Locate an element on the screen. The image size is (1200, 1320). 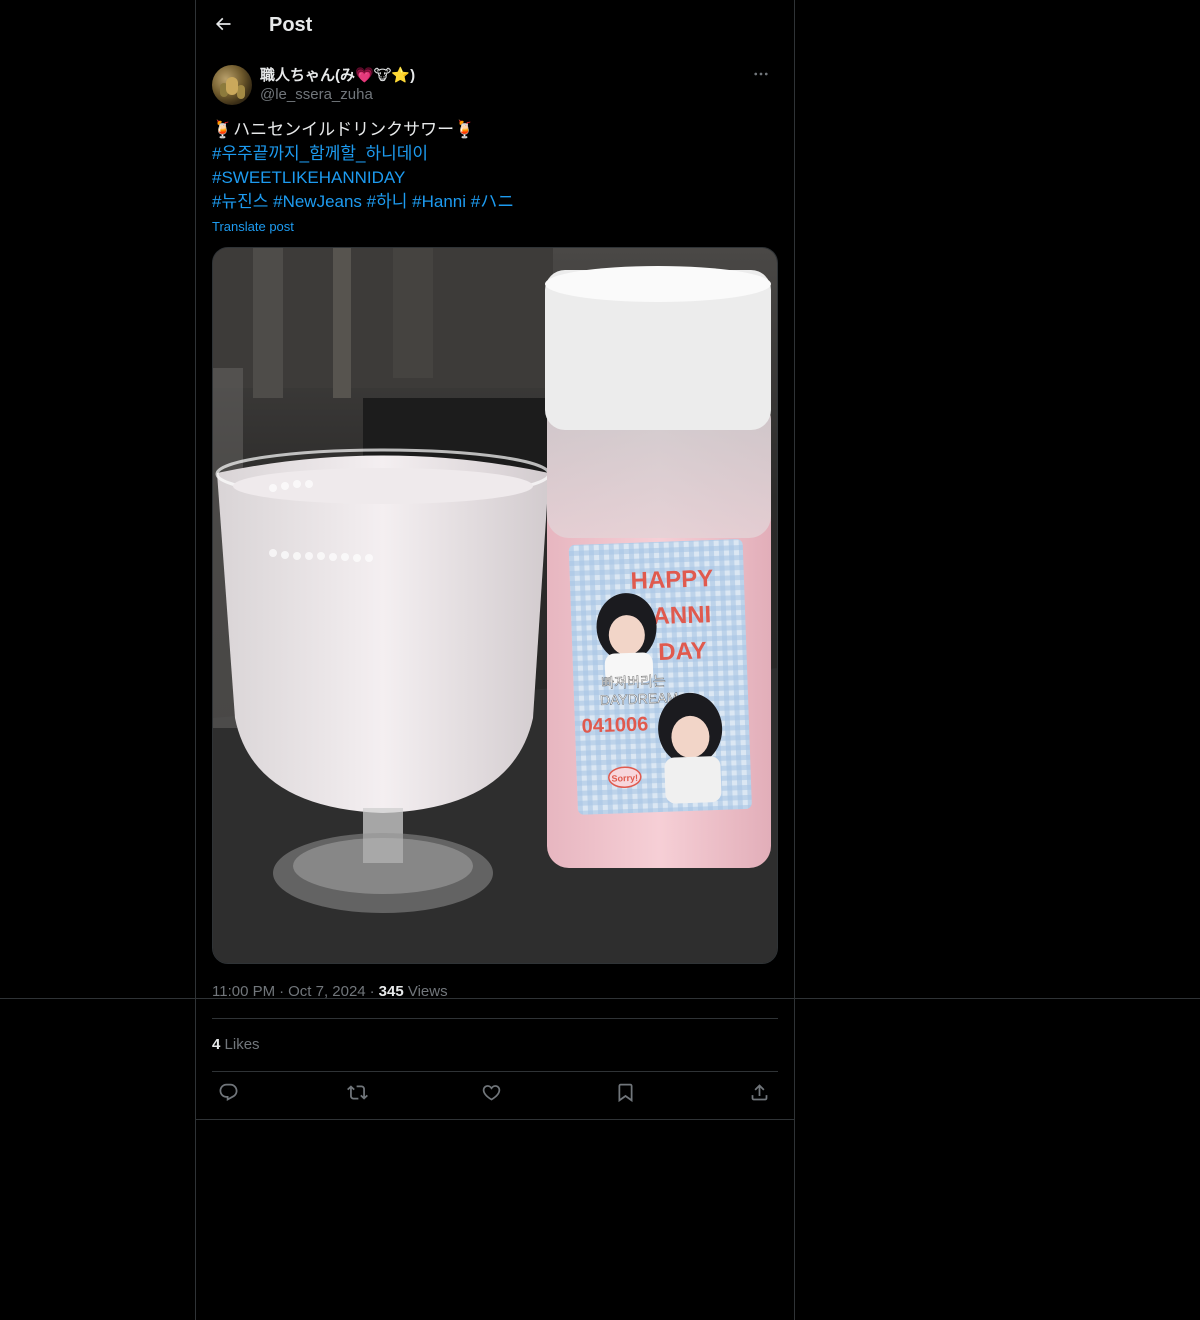
share-button is located at coordinates (759, 1095).